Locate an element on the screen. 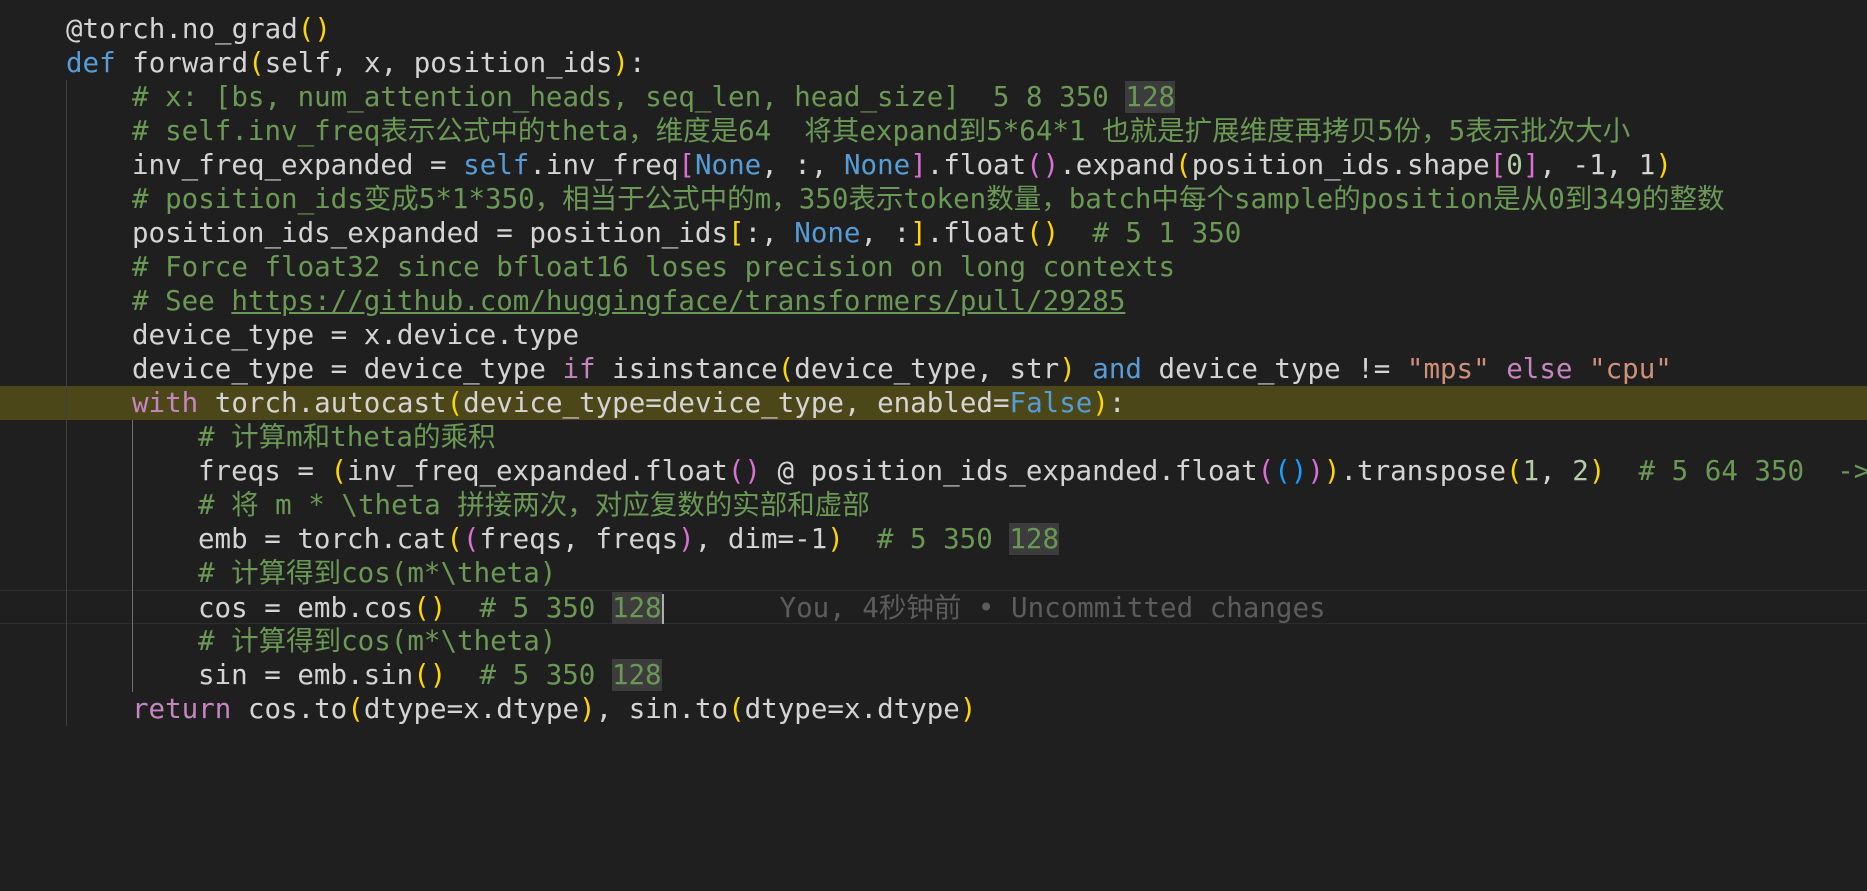  code-token: .expand is located at coordinates (1117, 165).